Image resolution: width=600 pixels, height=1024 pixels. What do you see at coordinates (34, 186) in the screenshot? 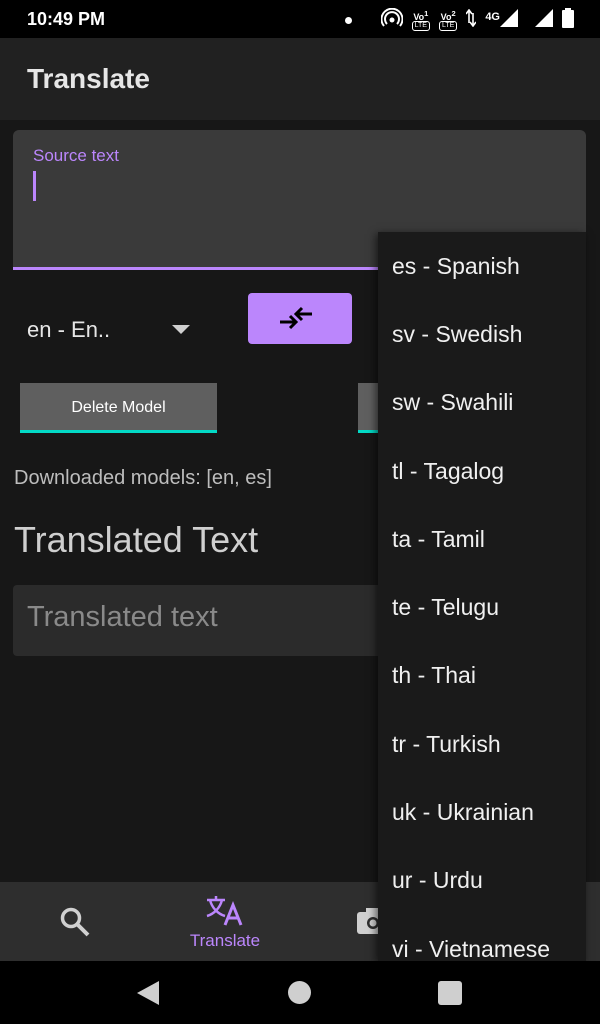
I see `text-cursor` at bounding box center [34, 186].